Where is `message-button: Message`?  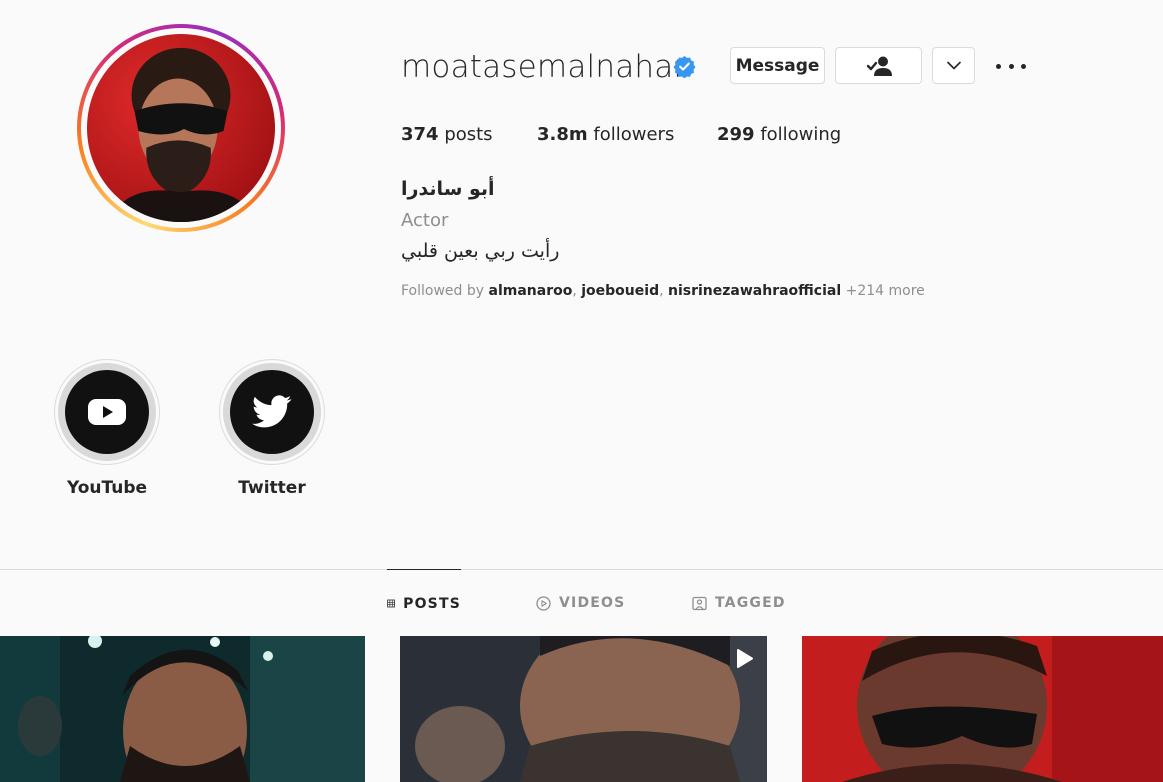
message-button: Message is located at coordinates (777, 65).